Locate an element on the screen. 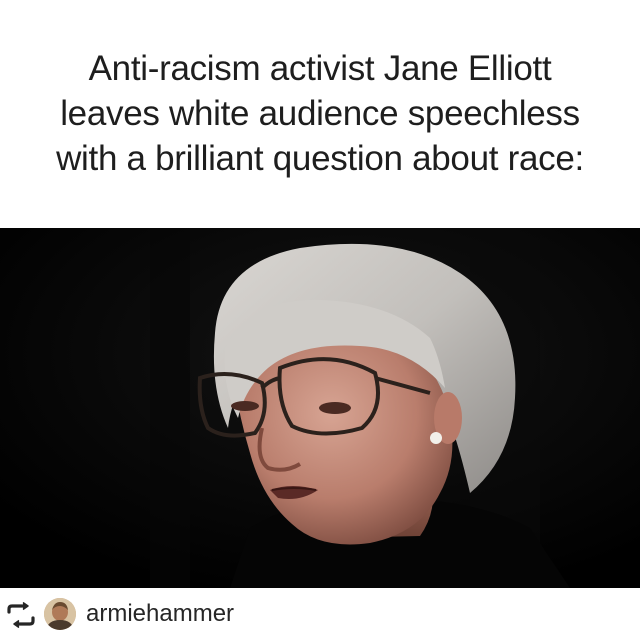 The image size is (640, 640). repost-icon is located at coordinates (21, 615).